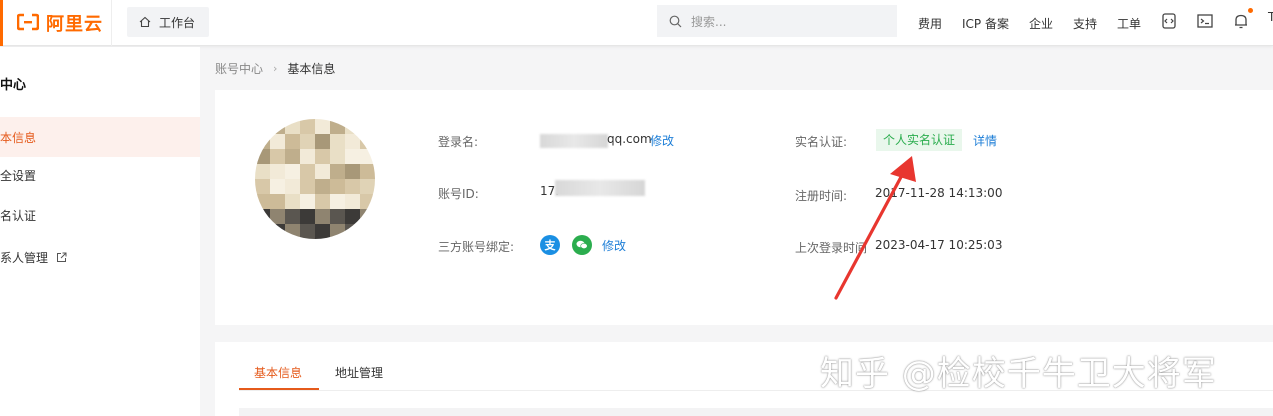  Describe the element at coordinates (311, 69) in the screenshot. I see `breadcrumb-current: 基本信息` at that location.